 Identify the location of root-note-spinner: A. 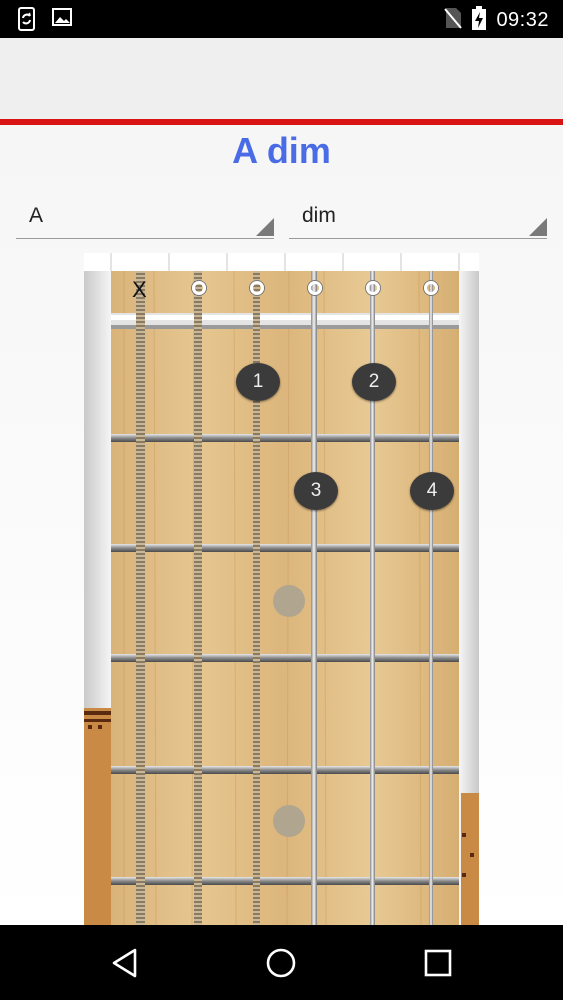
(145, 217).